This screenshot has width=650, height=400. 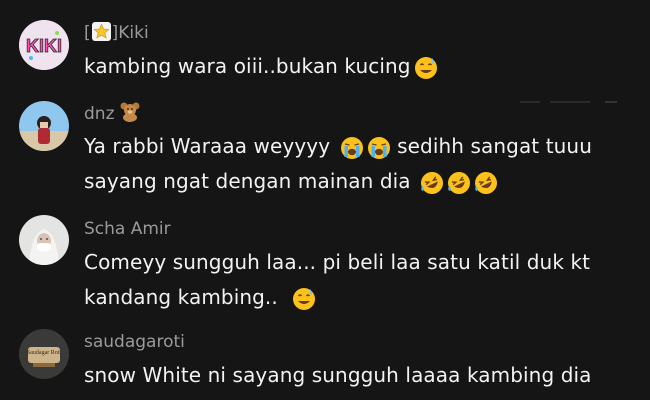 I want to click on username: []Kiki, so click(x=116, y=33).